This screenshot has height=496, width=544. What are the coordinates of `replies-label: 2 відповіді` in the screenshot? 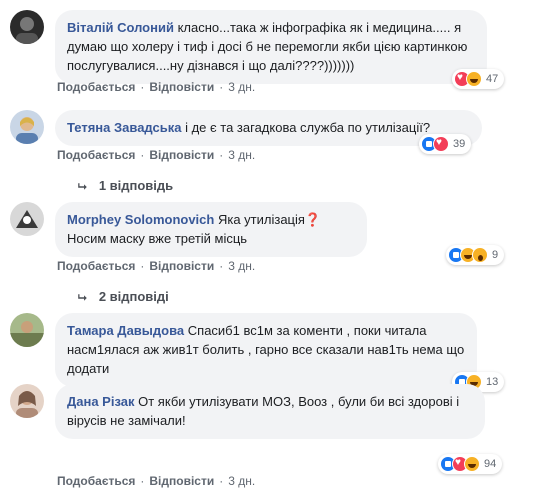 It's located at (134, 296).